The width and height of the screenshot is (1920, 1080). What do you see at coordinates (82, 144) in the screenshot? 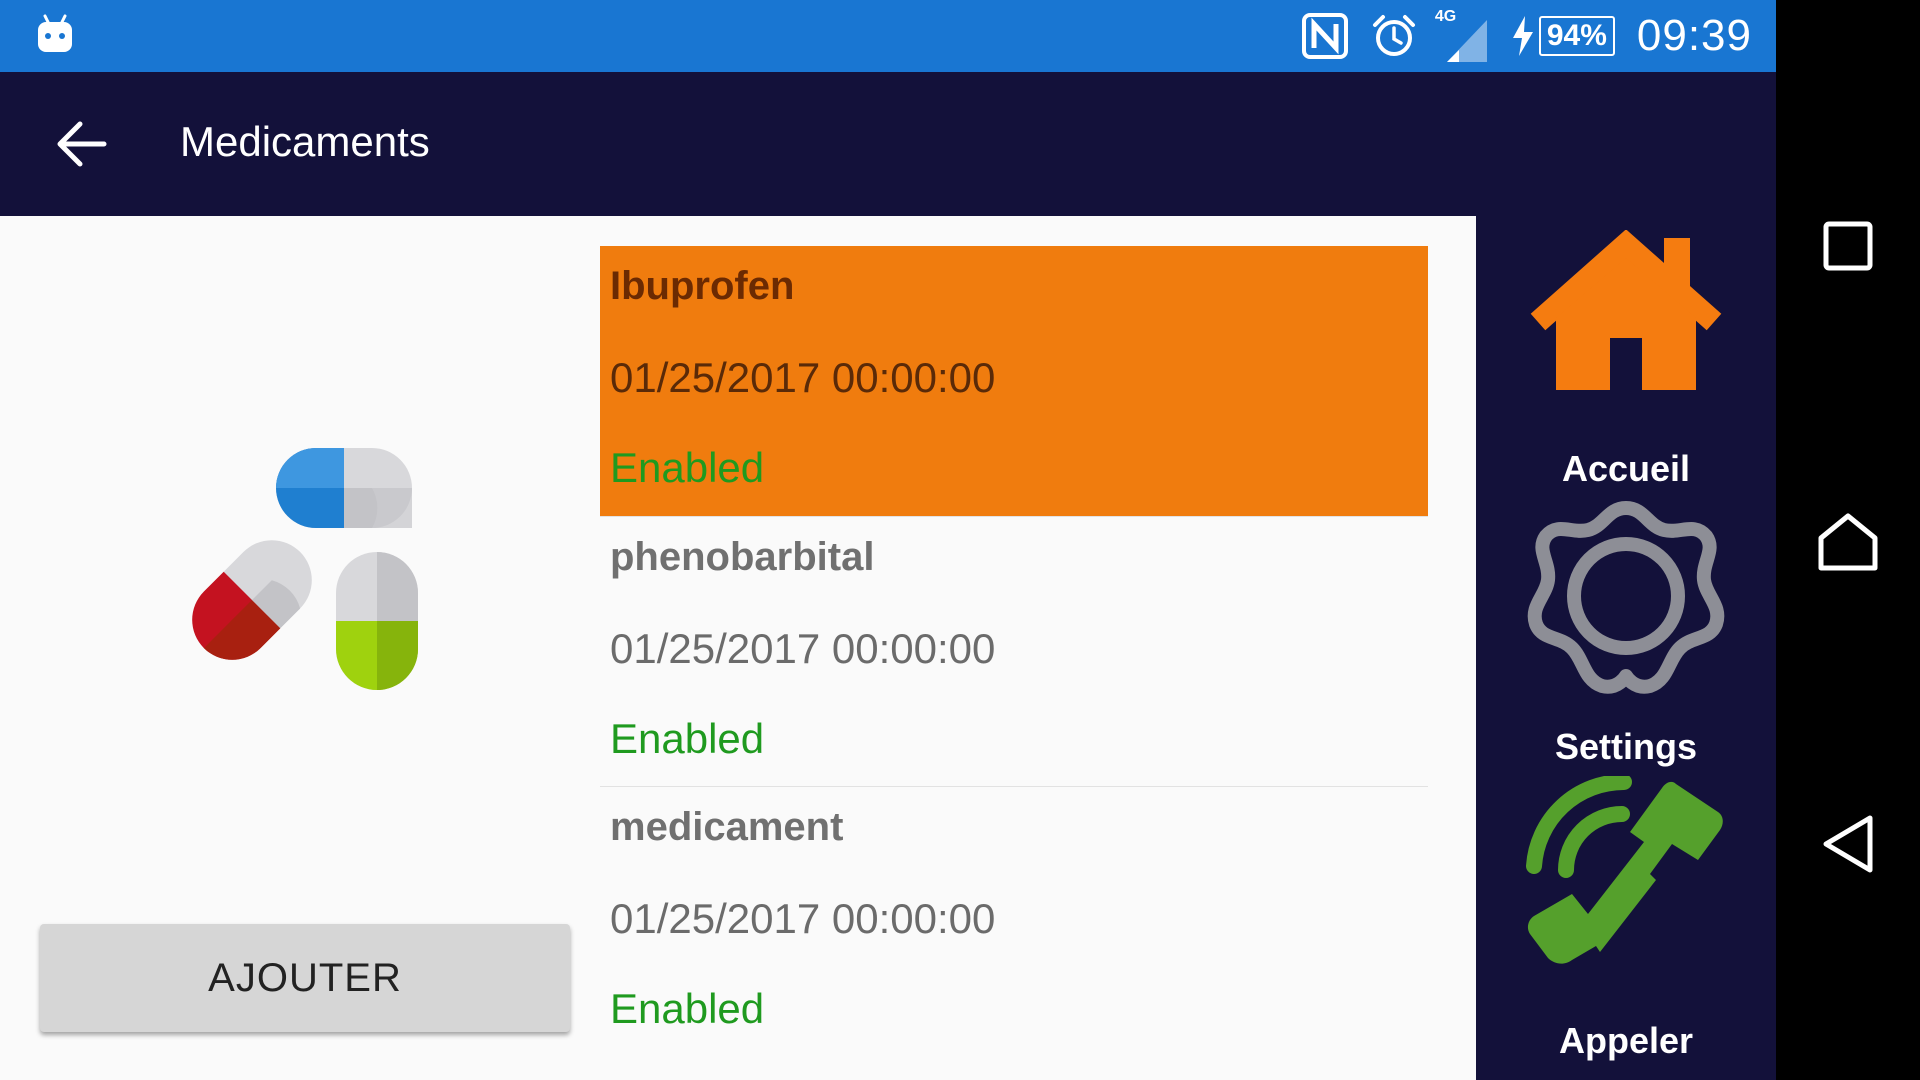
I see `arrow-left-icon` at bounding box center [82, 144].